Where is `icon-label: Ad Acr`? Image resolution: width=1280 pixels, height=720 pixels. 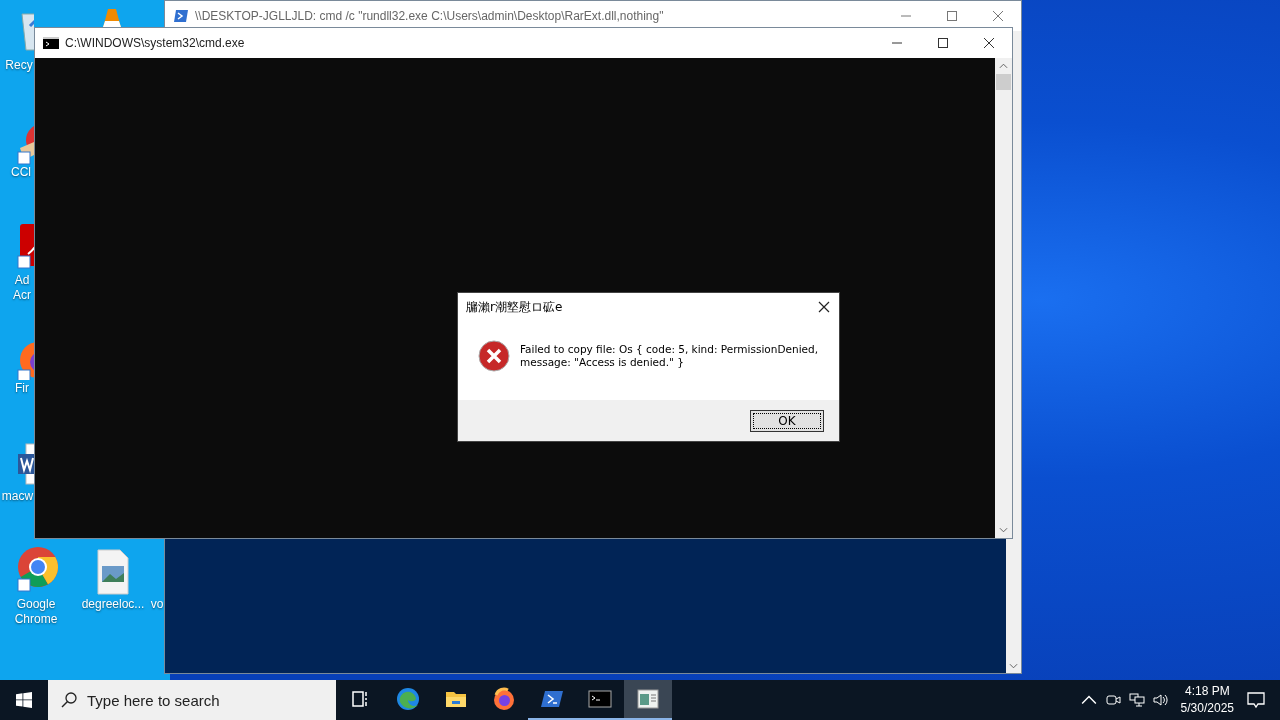
icon-label: Ad Acr is located at coordinates (22, 288).